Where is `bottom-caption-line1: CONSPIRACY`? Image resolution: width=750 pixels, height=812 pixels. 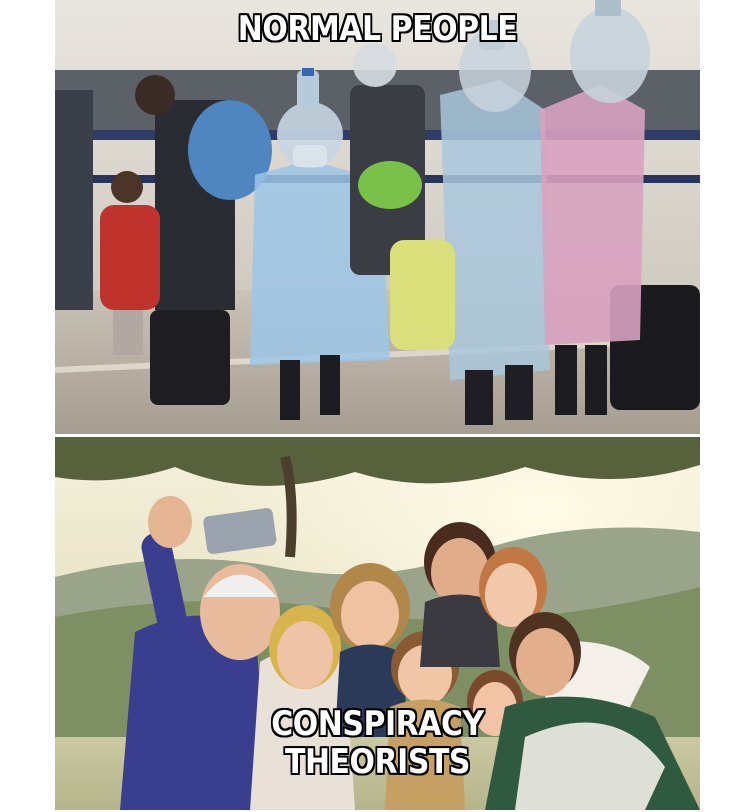
bottom-caption-line1: CONSPIRACY is located at coordinates (377, 724).